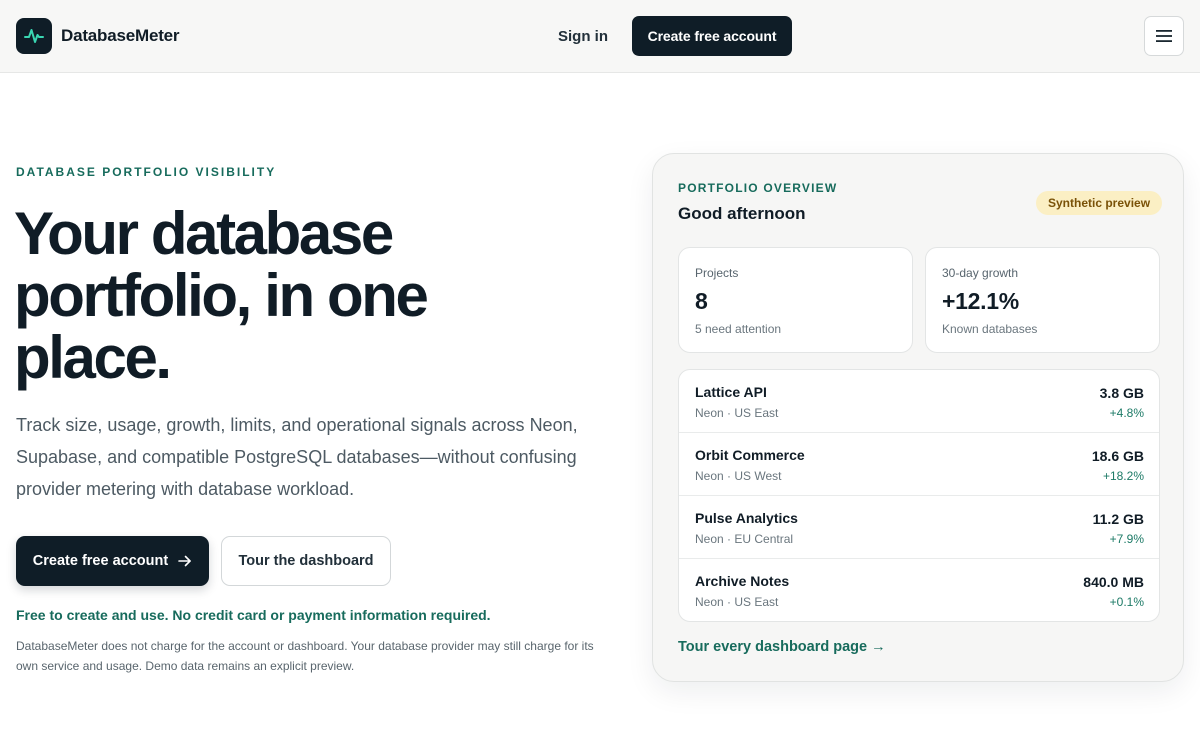 This screenshot has height=750, width=1200. I want to click on tour-dashboard-button: Tour the dashboard, so click(306, 561).